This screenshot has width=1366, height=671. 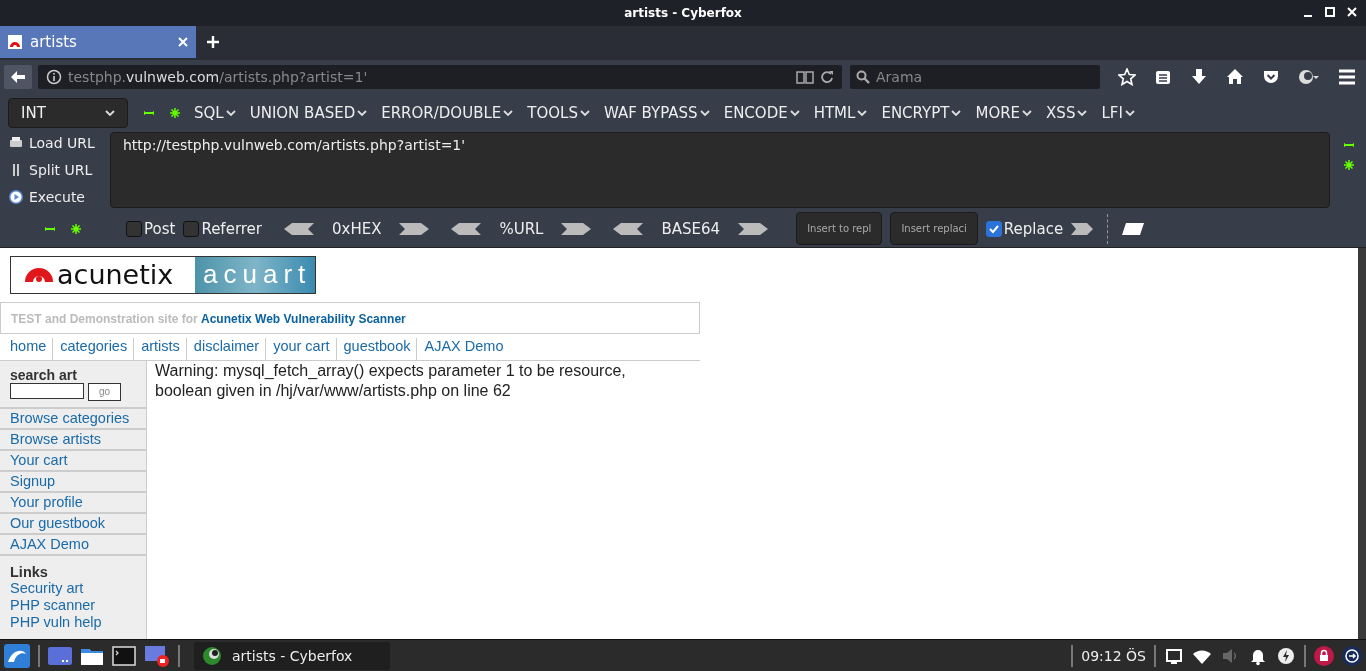 I want to click on checkbox: Replace, so click(x=1024, y=228).